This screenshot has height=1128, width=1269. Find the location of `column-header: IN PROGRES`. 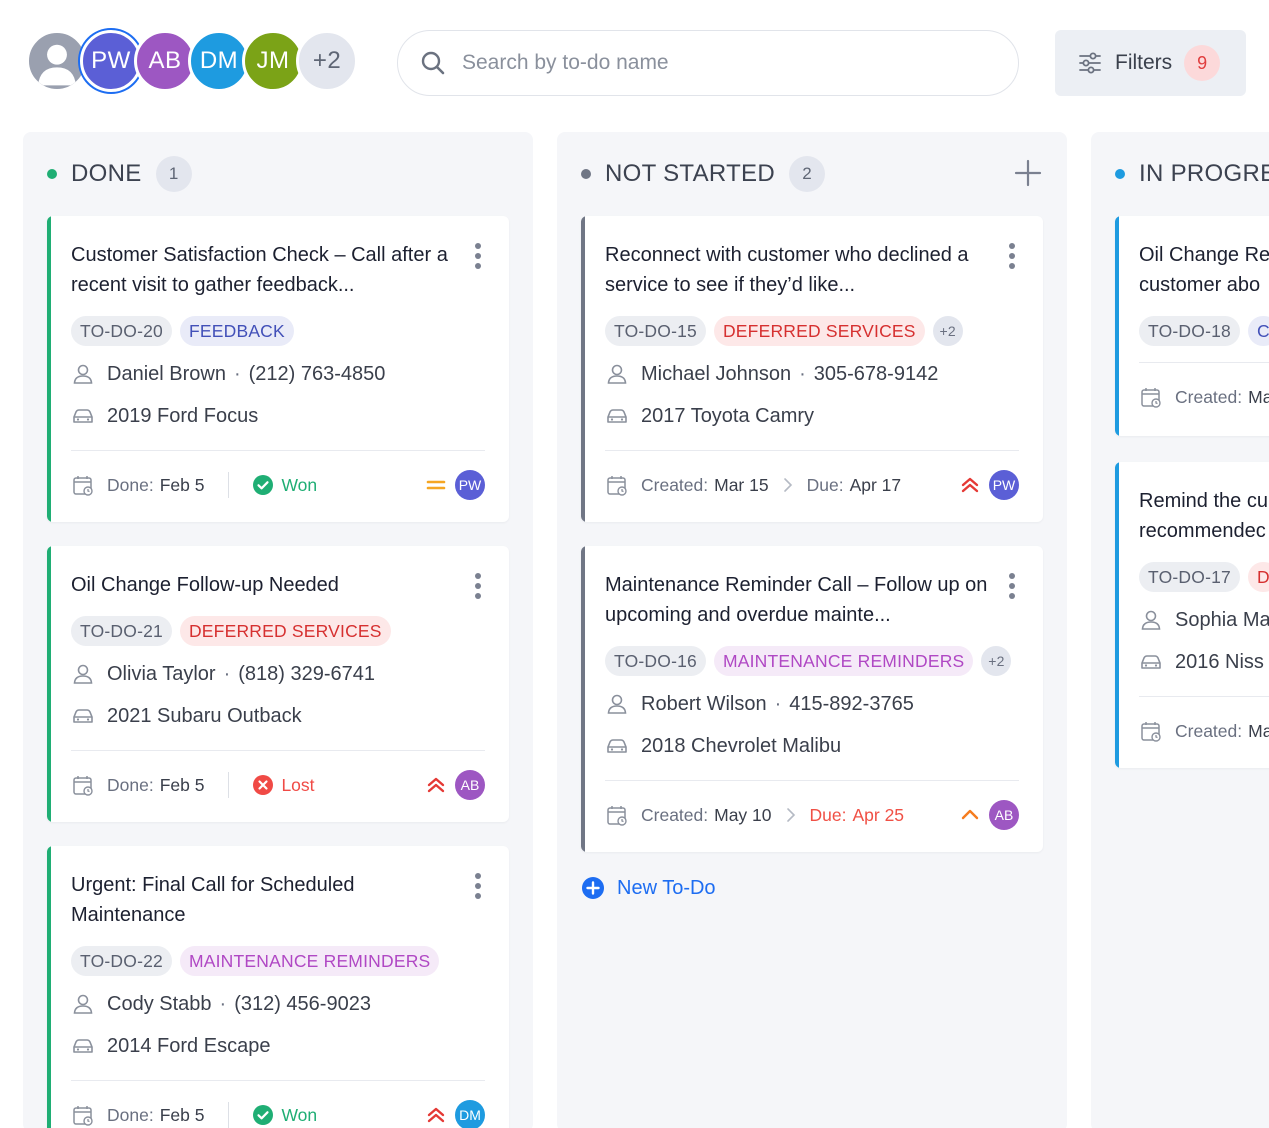

column-header: IN PROGRES is located at coordinates (1192, 174).